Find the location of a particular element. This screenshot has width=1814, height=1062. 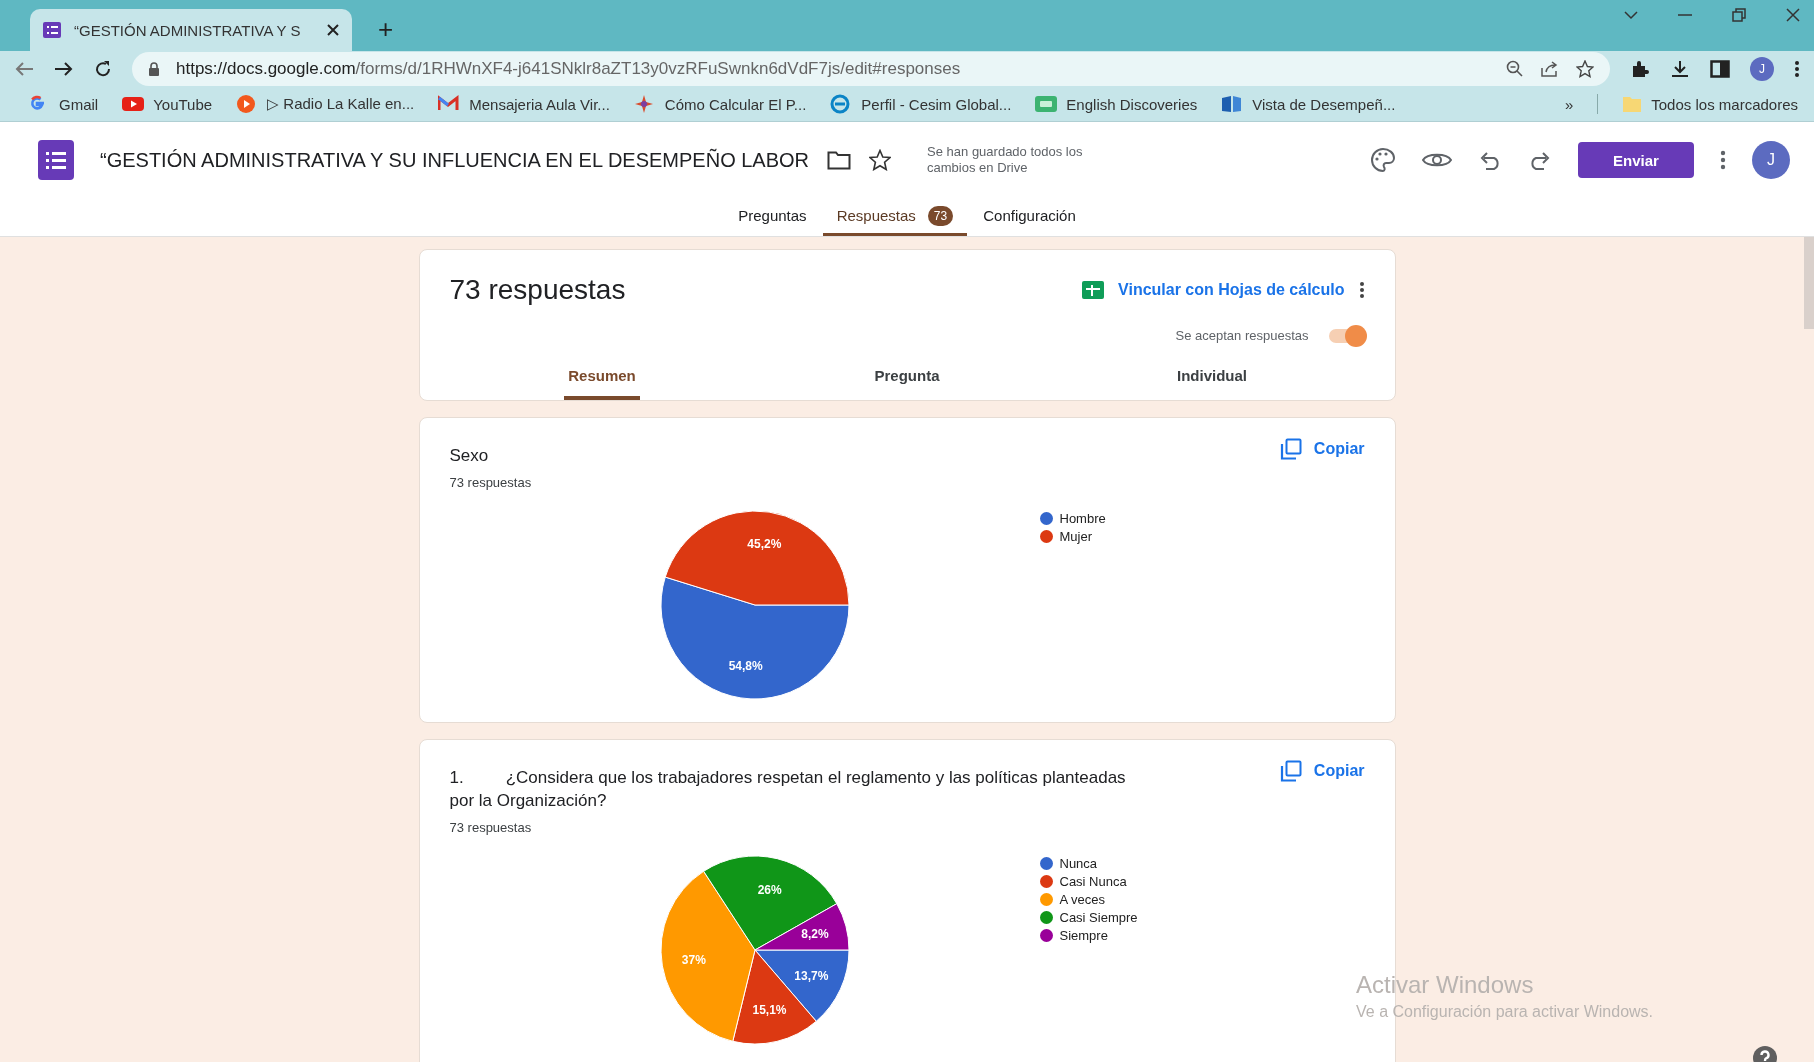

accepting-label: Se aceptan respuestas is located at coordinates (1242, 335).